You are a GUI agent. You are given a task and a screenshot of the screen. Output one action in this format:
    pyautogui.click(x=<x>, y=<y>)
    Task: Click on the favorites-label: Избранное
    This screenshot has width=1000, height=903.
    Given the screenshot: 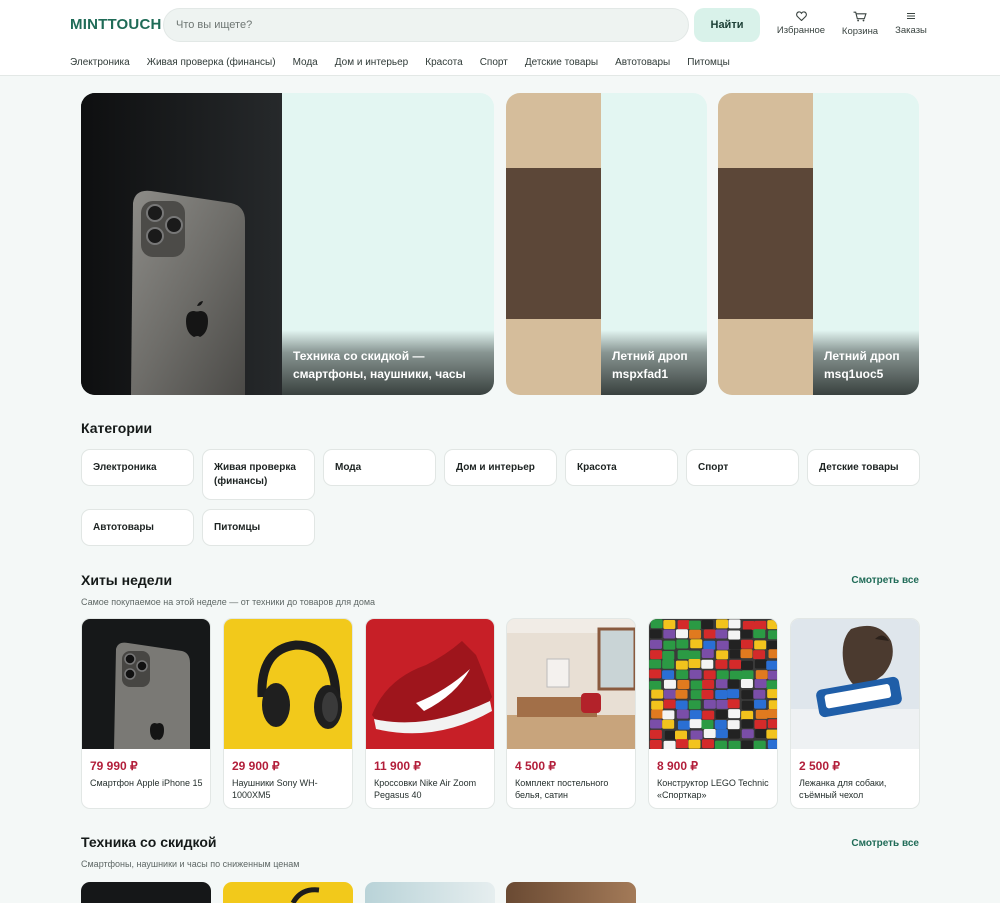 What is the action you would take?
    pyautogui.click(x=801, y=30)
    